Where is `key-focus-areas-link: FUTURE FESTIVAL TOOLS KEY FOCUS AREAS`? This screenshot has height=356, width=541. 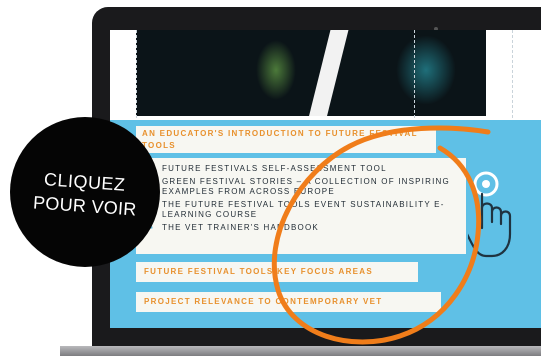
key-focus-areas-link: FUTURE FESTIVAL TOOLS KEY FOCUS AREAS is located at coordinates (277, 272).